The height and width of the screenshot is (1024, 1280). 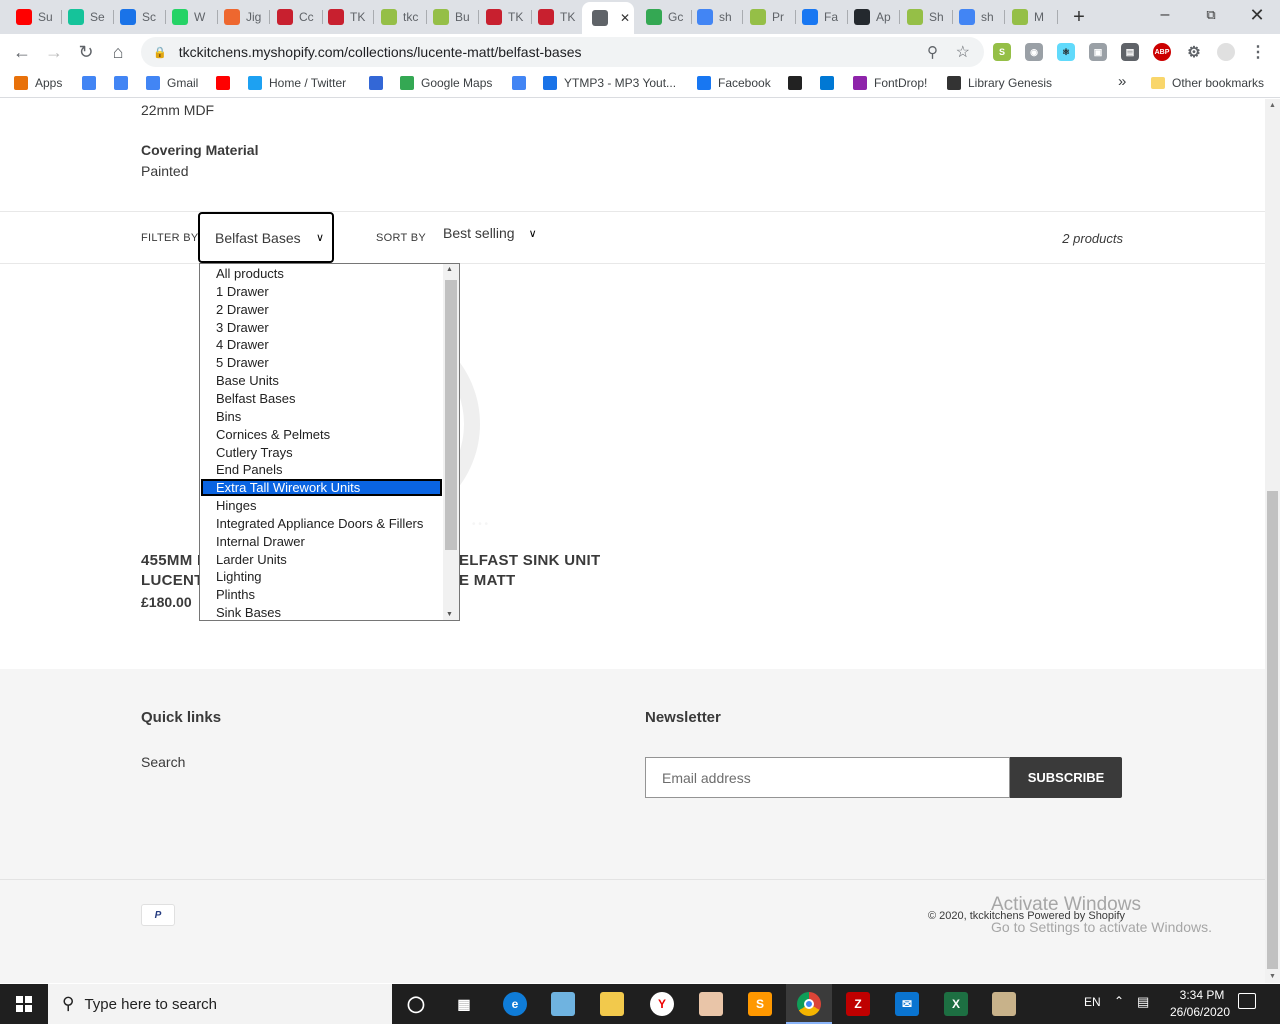 What do you see at coordinates (890, 83) in the screenshot?
I see `bookmark-item: FontDrop!` at bounding box center [890, 83].